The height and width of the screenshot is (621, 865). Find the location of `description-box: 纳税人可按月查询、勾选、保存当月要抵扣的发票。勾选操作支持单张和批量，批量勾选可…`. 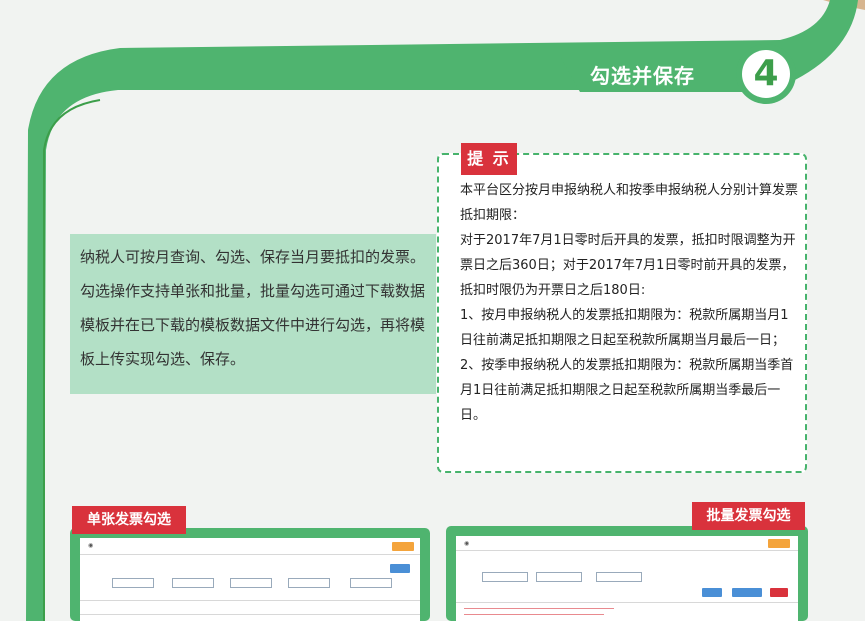

description-box: 纳税人可按月查询、勾选、保存当月要抵扣的发票。勾选操作支持单张和批量，批量勾选可… is located at coordinates (253, 314).